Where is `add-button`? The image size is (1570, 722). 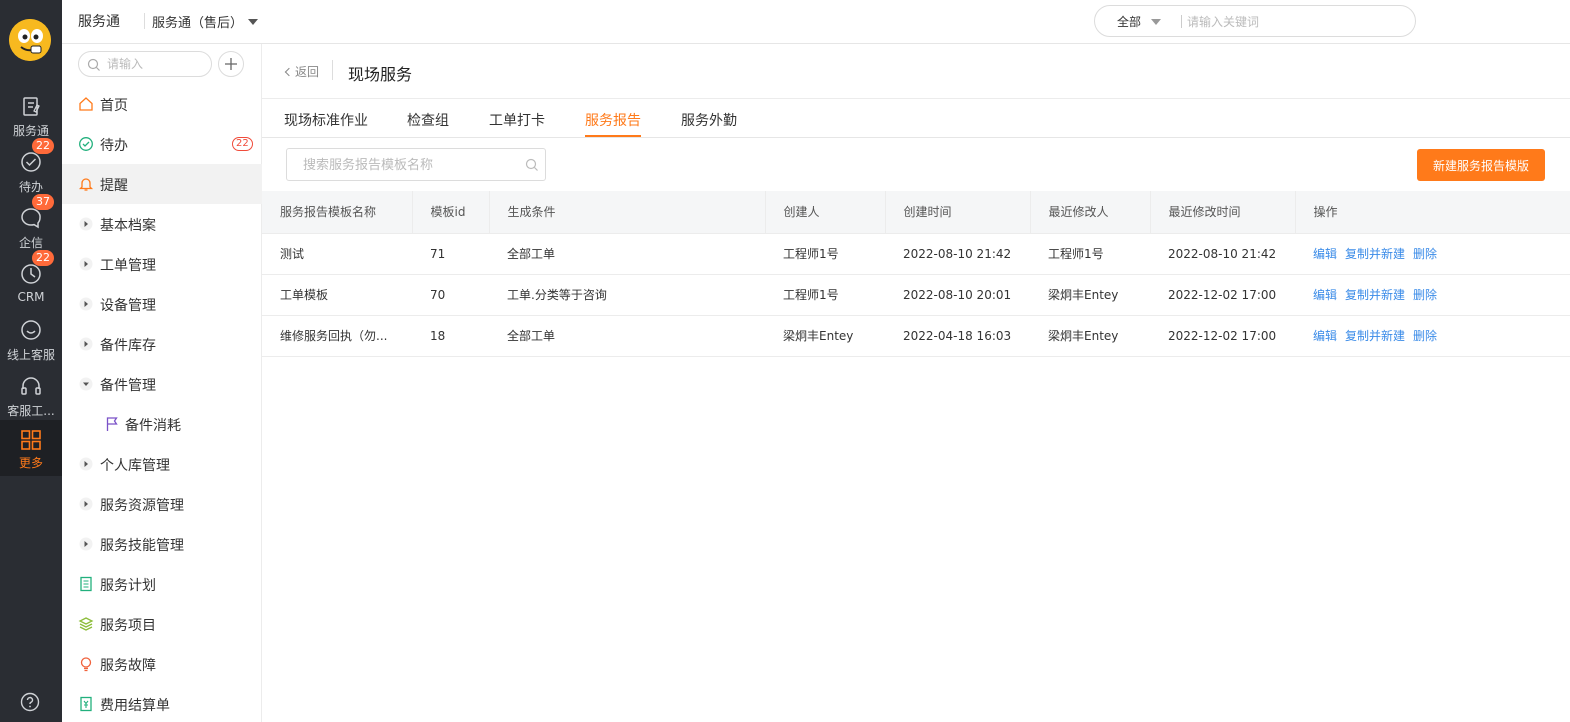 add-button is located at coordinates (231, 64).